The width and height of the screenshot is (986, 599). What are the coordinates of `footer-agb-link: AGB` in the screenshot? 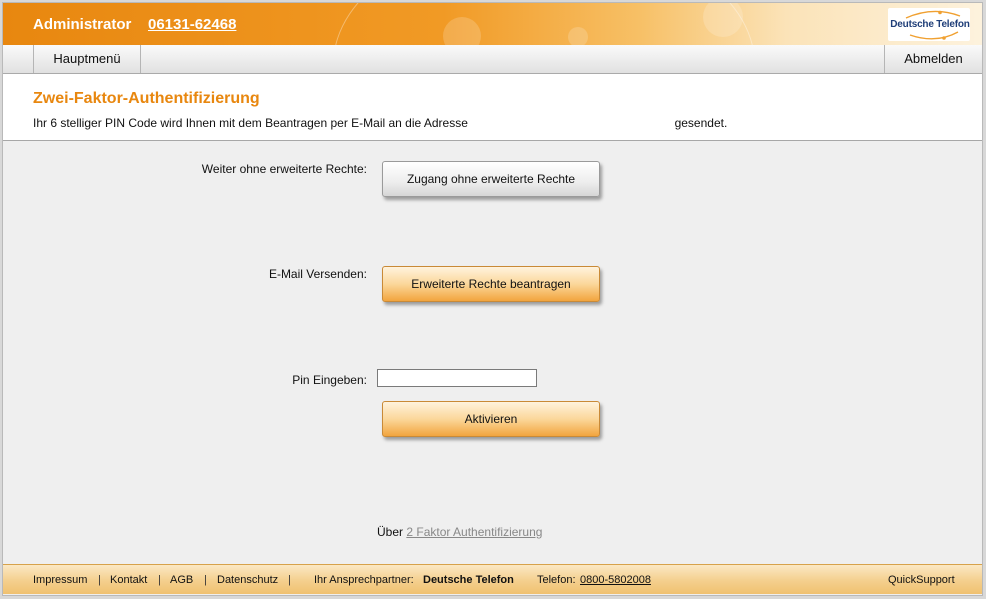 It's located at (181, 580).